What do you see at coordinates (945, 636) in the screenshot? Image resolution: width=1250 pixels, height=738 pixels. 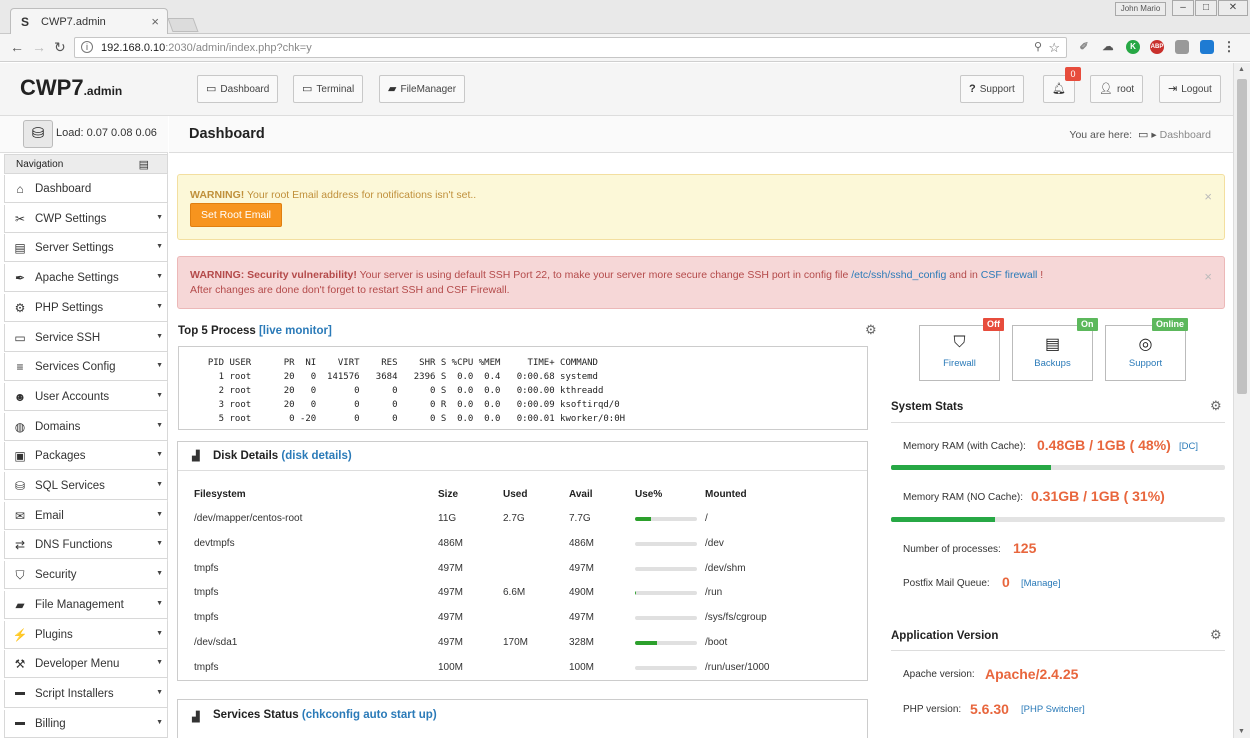 I see `app-version-title: Application Version` at bounding box center [945, 636].